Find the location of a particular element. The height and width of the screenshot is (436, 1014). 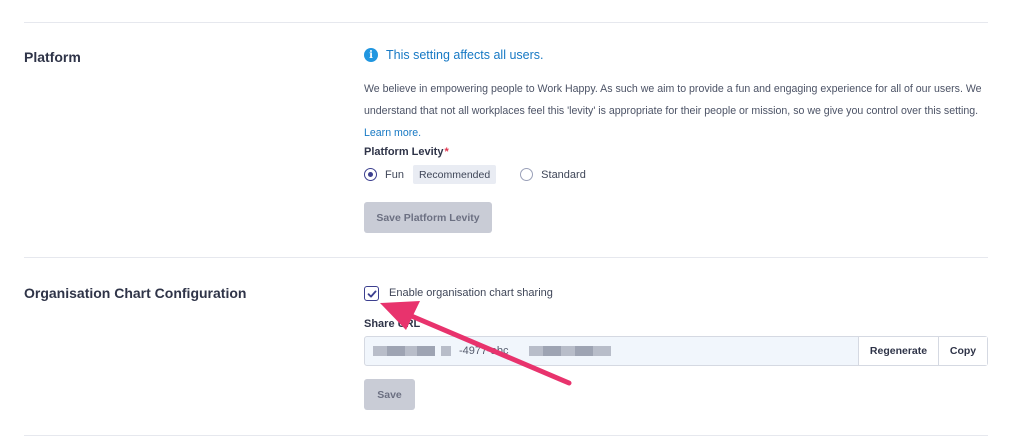

platform-info-notice: i This setting affects all users. is located at coordinates (453, 55).